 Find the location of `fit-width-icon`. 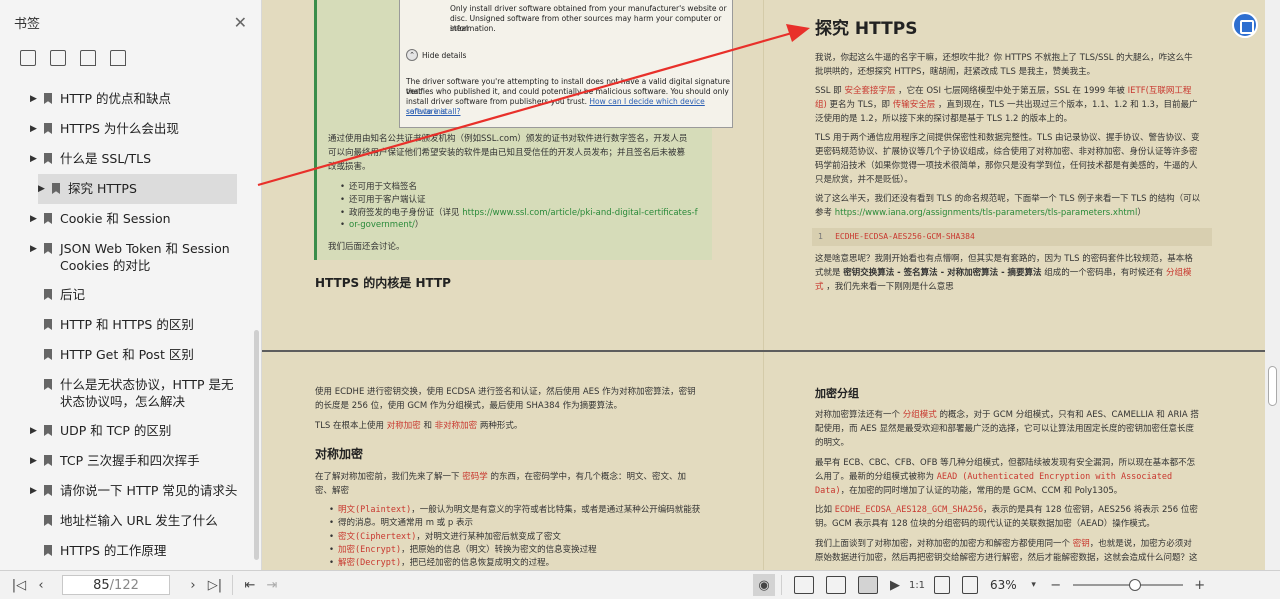

fit-width-icon is located at coordinates (970, 585).